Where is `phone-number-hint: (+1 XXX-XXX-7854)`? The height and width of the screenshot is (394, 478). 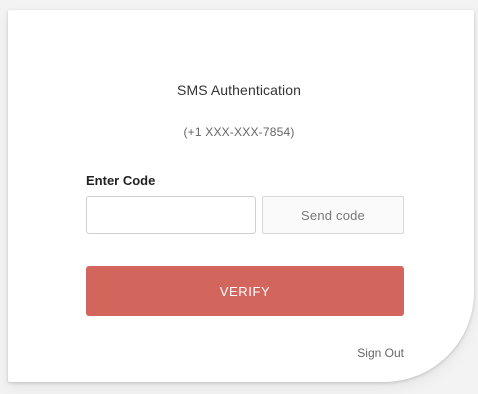
phone-number-hint: (+1 XXX-XXX-7854) is located at coordinates (239, 132).